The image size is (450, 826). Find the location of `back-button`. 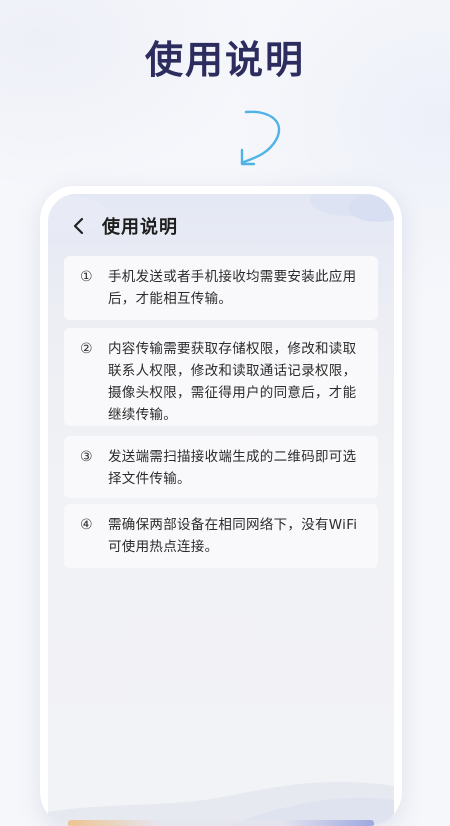

back-button is located at coordinates (79, 226).